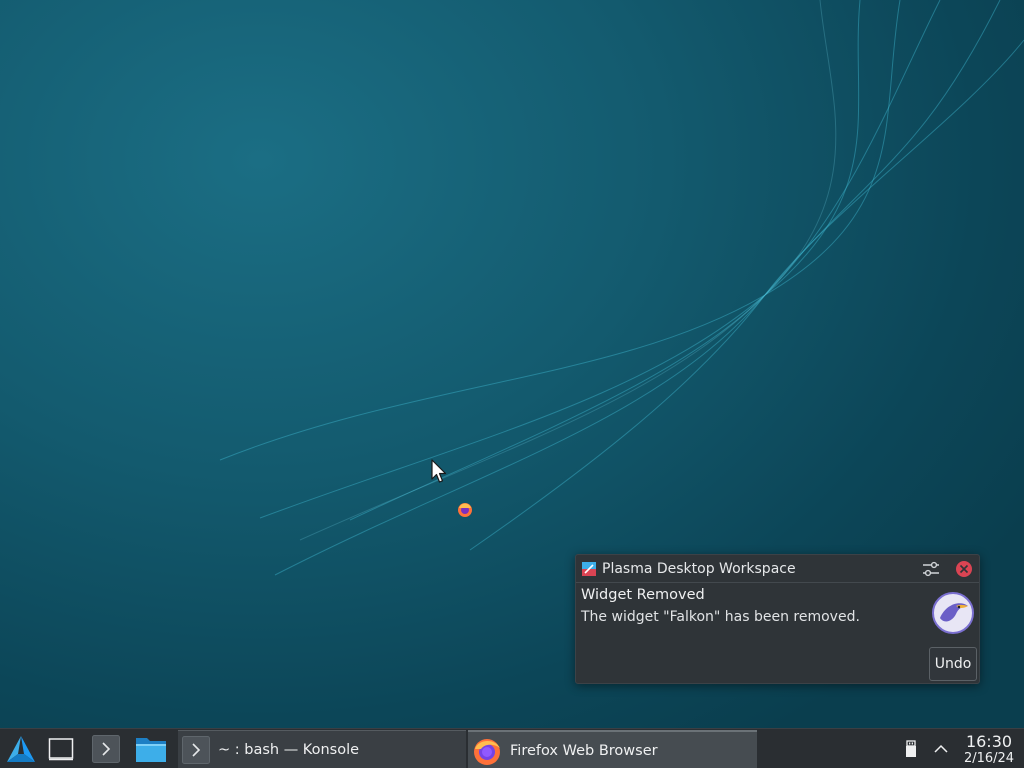 This screenshot has width=1024, height=768. I want to click on task-firefox-title: Firefox Web Browser, so click(584, 750).